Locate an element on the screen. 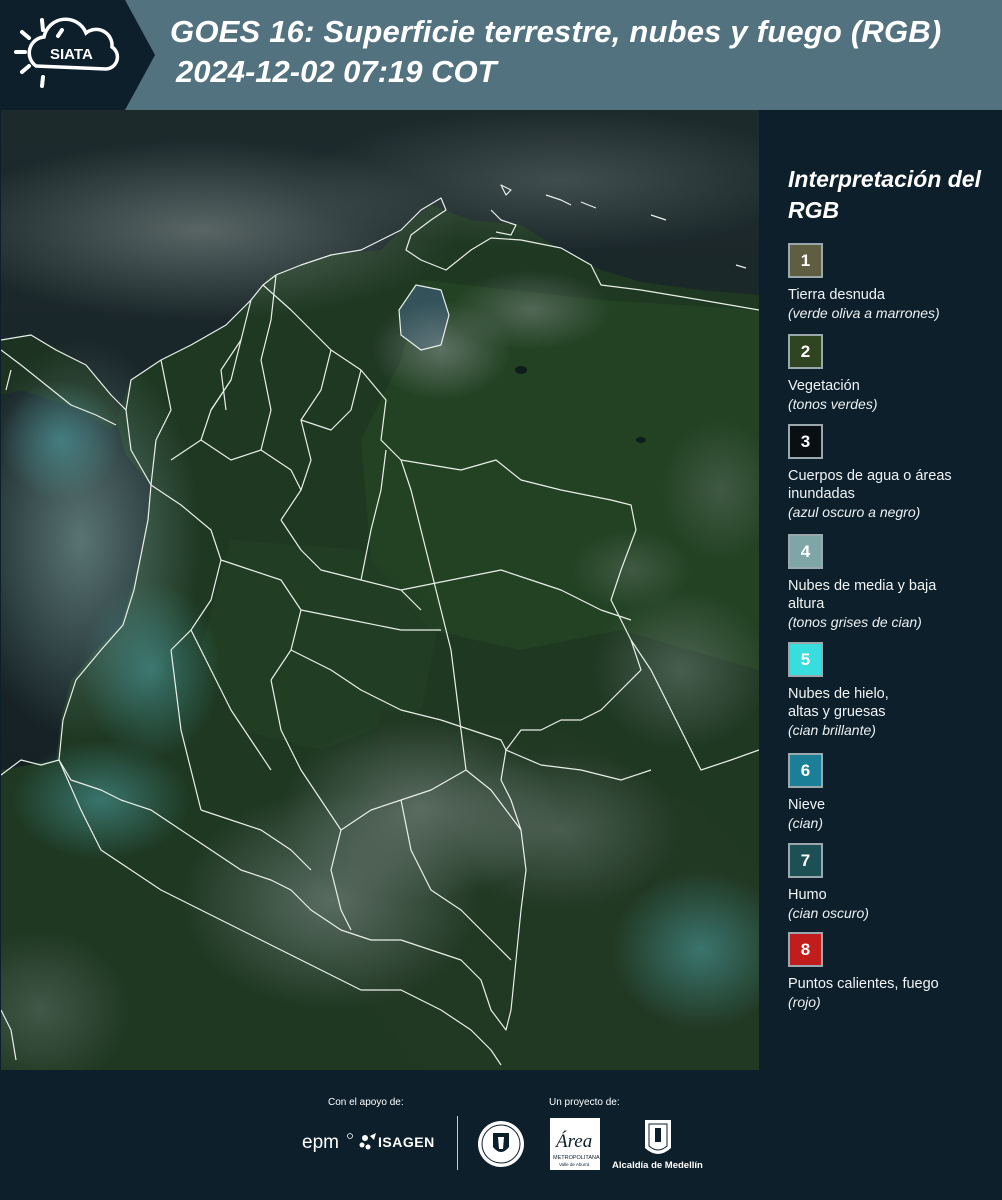 This screenshot has width=1002, height=1200. legend-label-7: Humo is located at coordinates (807, 895).